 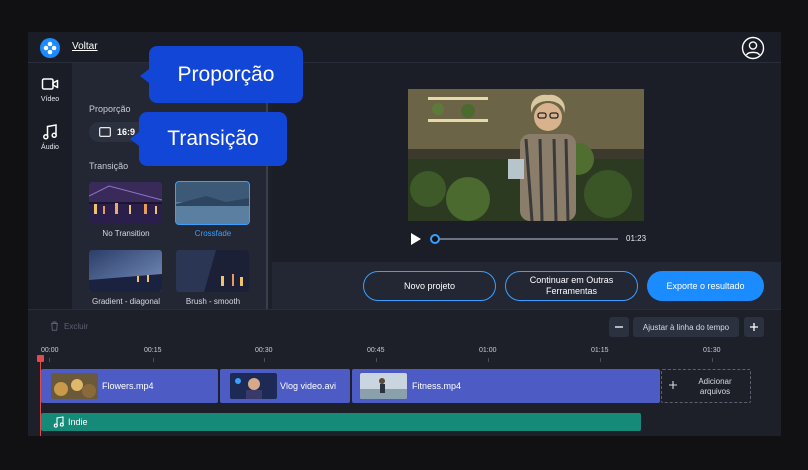 I want to click on transition-thumb-crossfade, so click(x=212, y=203).